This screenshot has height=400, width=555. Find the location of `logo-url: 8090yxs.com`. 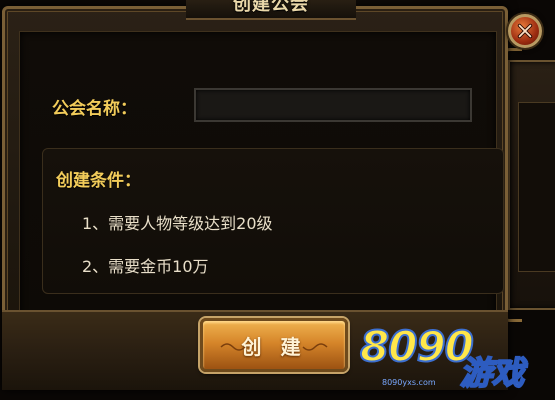

logo-url: 8090yxs.com is located at coordinates (409, 382).